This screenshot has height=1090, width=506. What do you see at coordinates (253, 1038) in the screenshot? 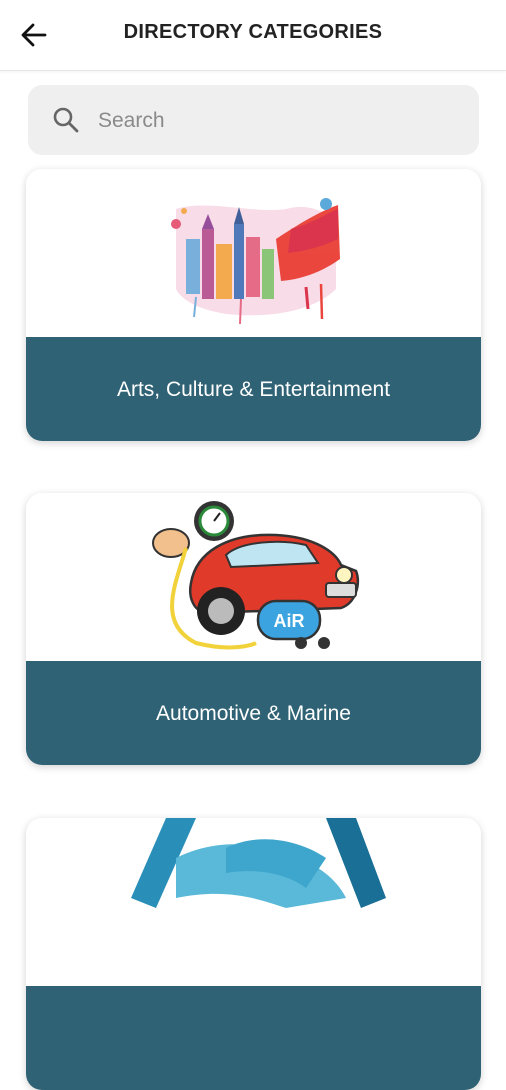
I see `category-label-business` at bounding box center [253, 1038].